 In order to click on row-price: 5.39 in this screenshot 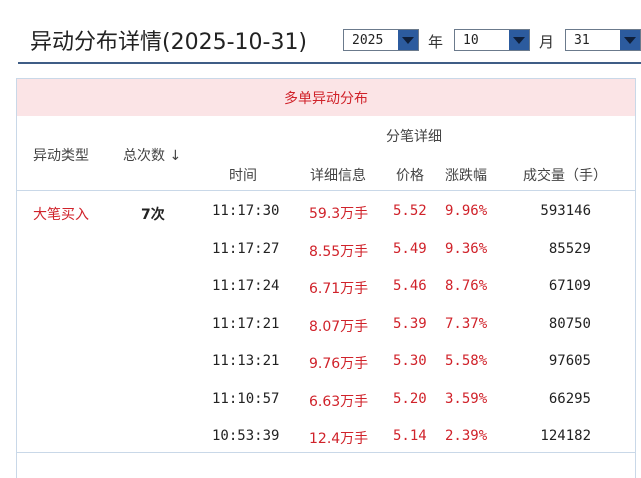, I will do `click(410, 323)`.